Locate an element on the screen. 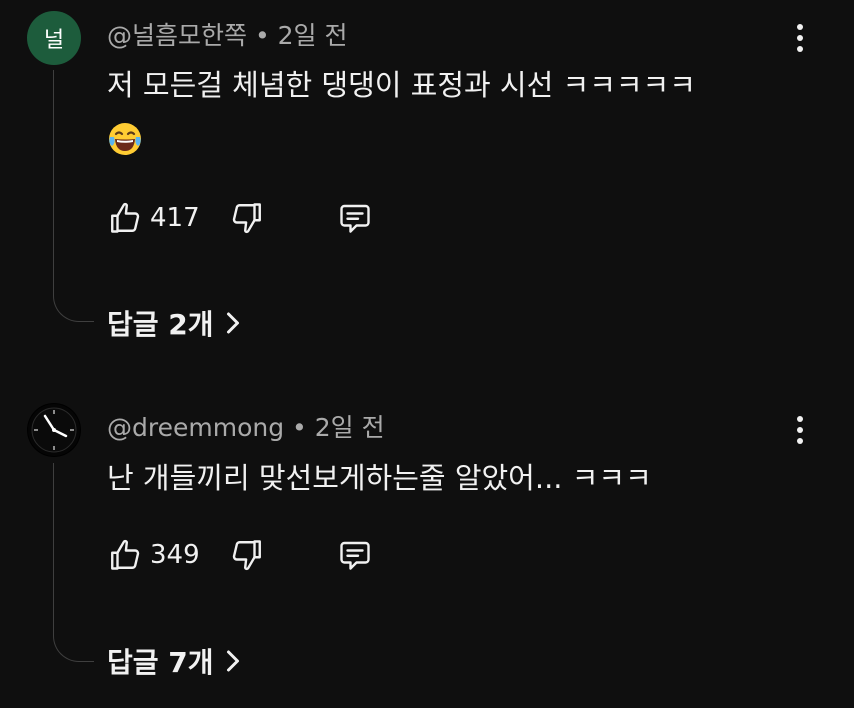 The height and width of the screenshot is (708, 854). replies-label: 답글 7개 is located at coordinates (160, 662).